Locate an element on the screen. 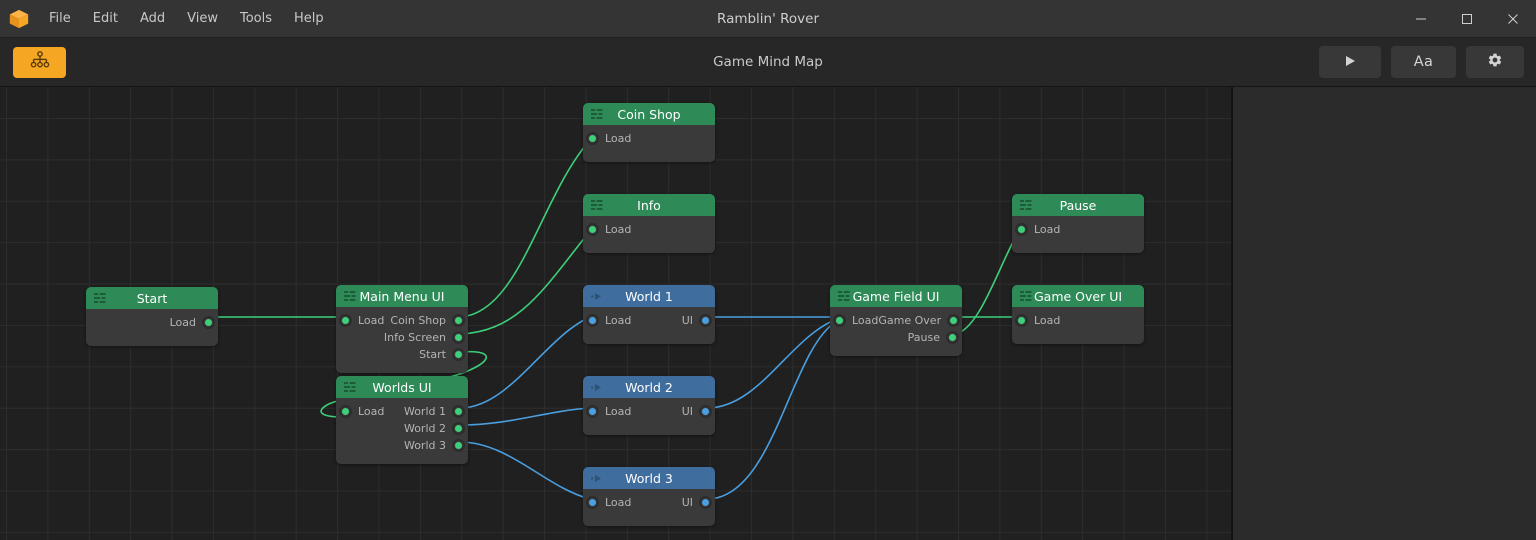  play-small-icon is located at coordinates (597, 296).